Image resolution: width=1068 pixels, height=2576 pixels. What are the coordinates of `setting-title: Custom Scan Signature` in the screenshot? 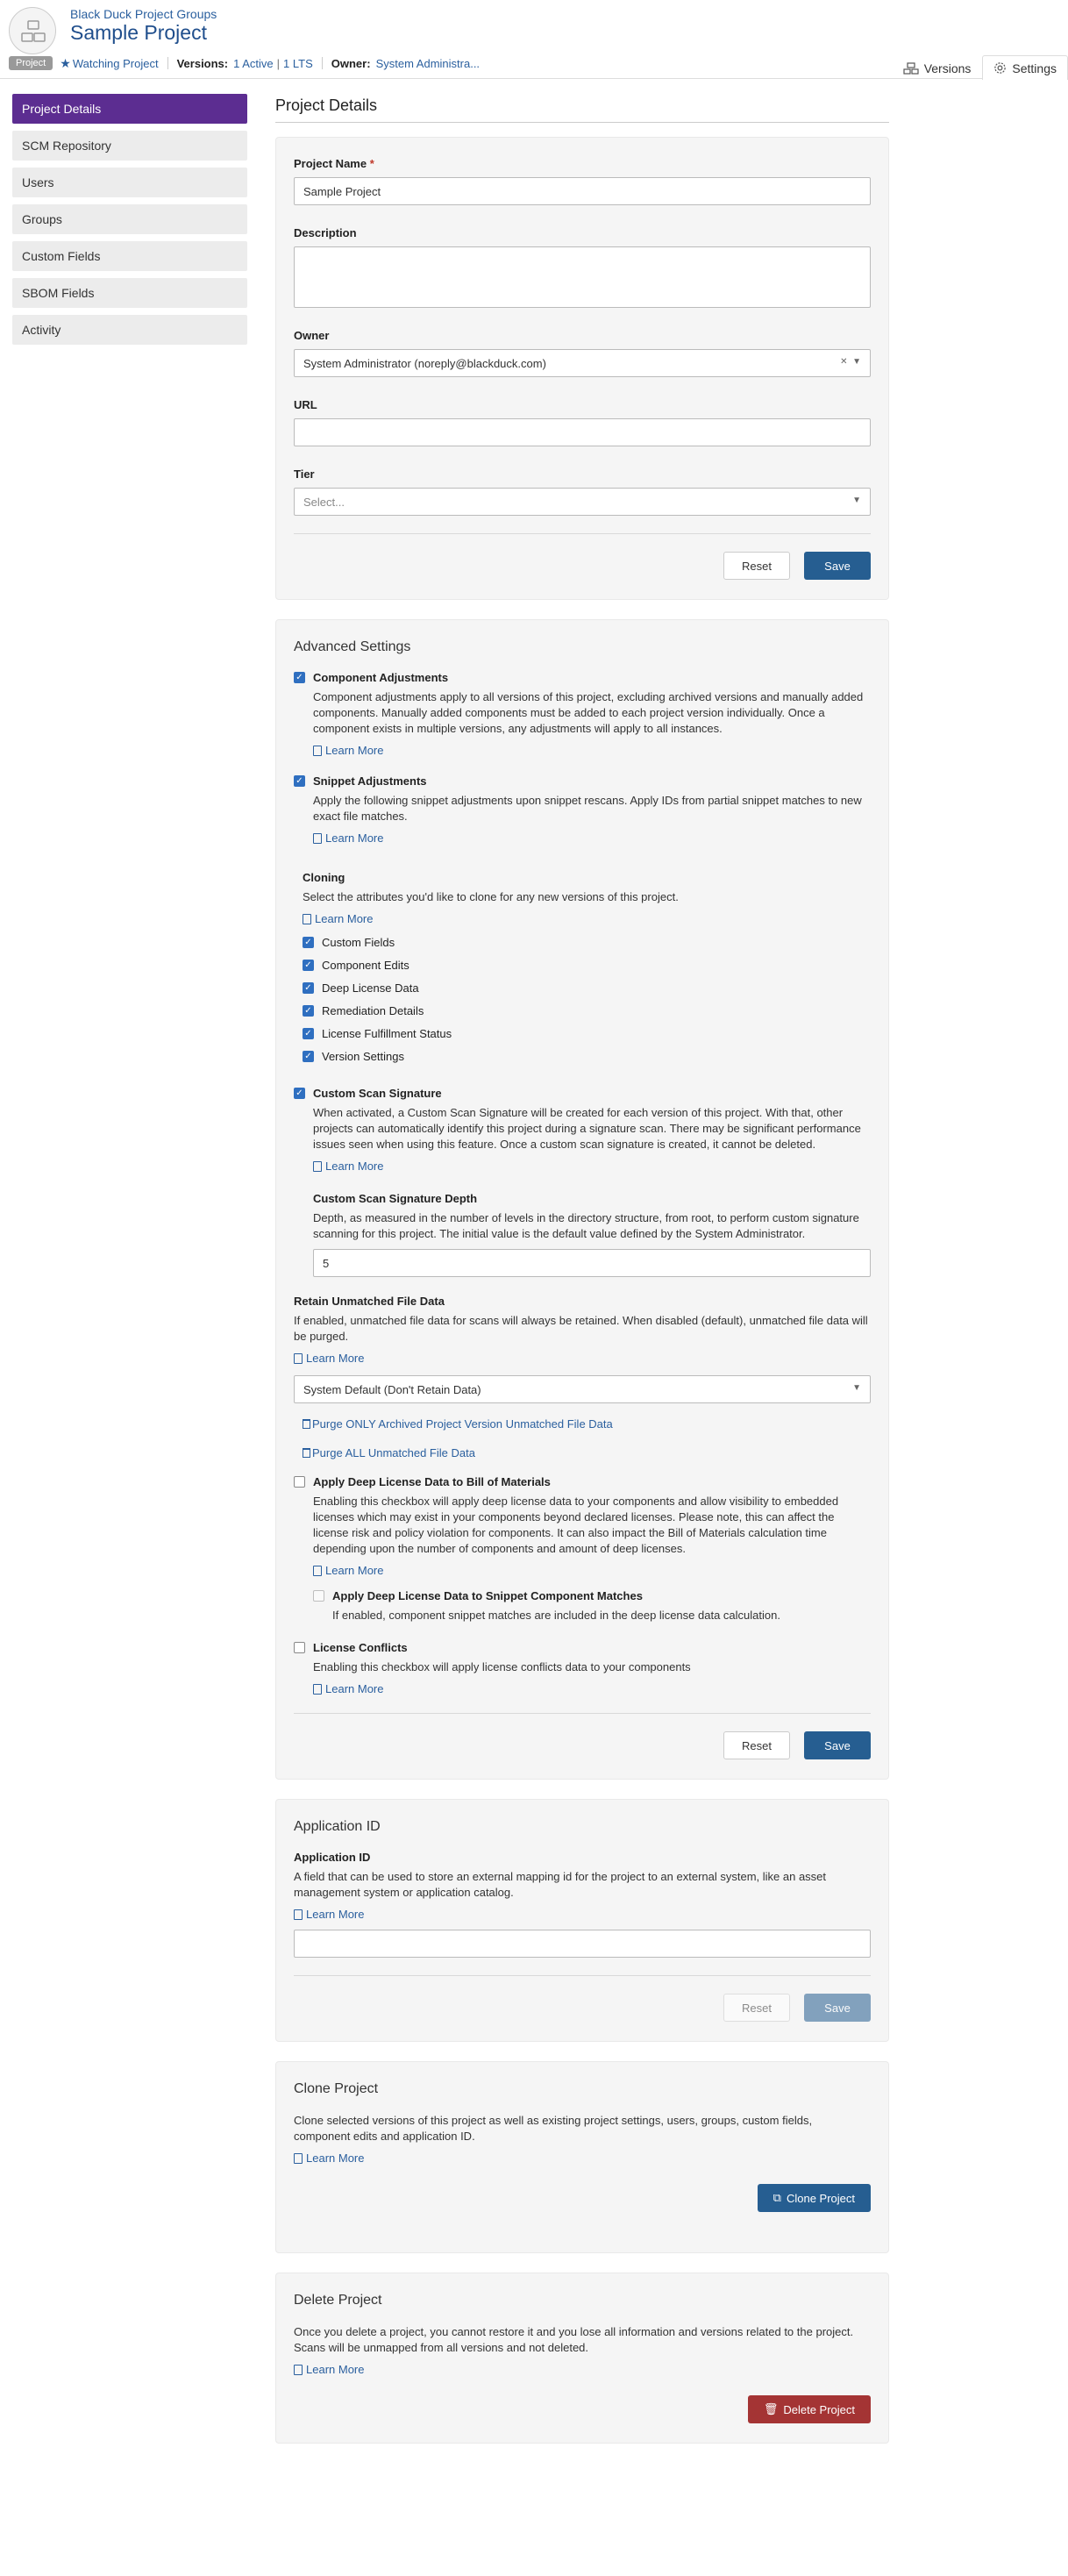 It's located at (377, 1094).